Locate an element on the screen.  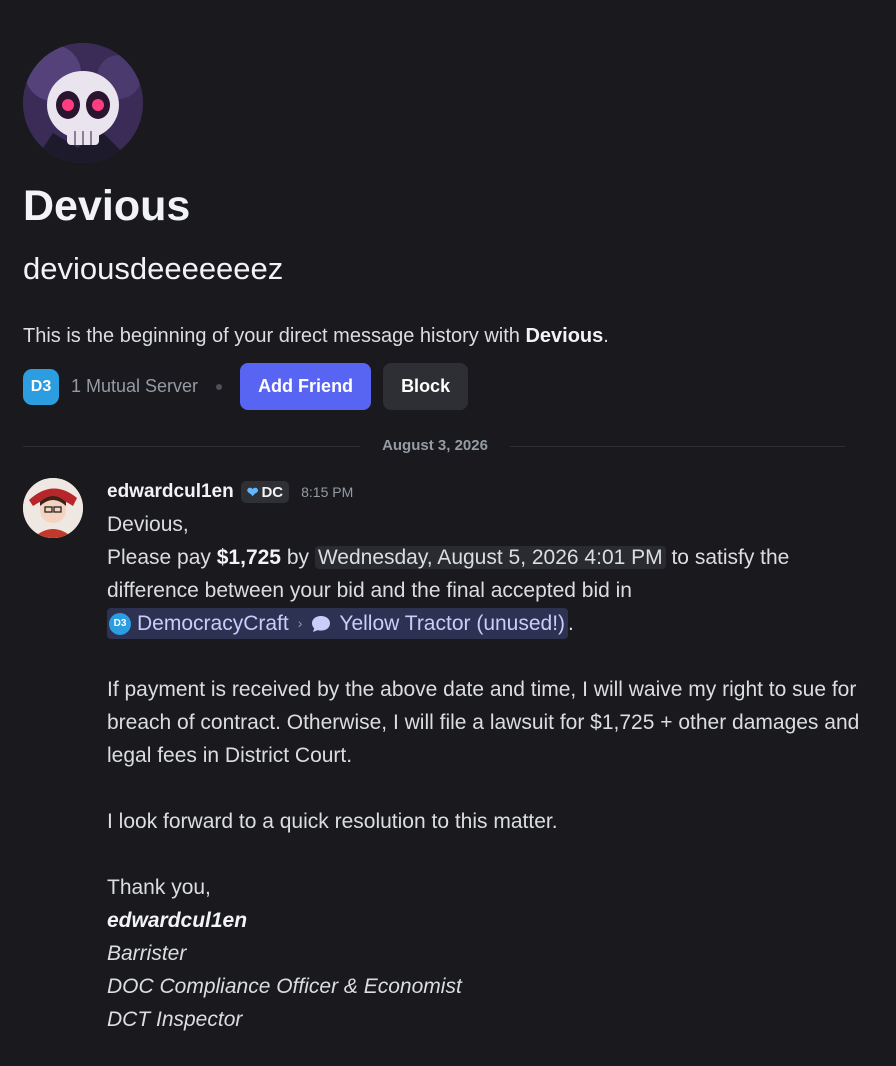
line1-mid: by is located at coordinates (297, 557).